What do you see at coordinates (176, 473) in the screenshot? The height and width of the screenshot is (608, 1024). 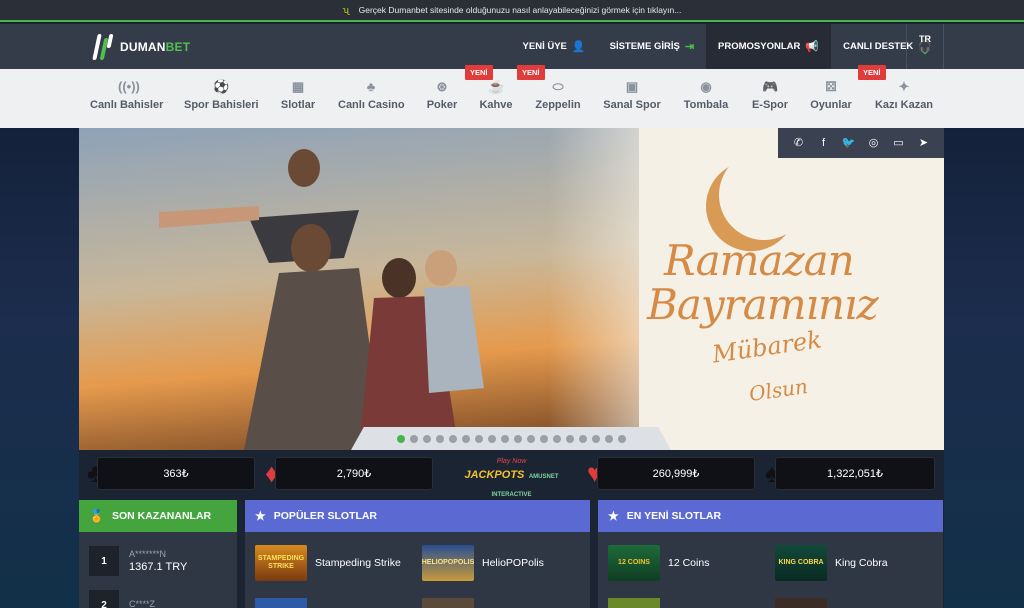 I see `jackpot-clubs: 363₺` at bounding box center [176, 473].